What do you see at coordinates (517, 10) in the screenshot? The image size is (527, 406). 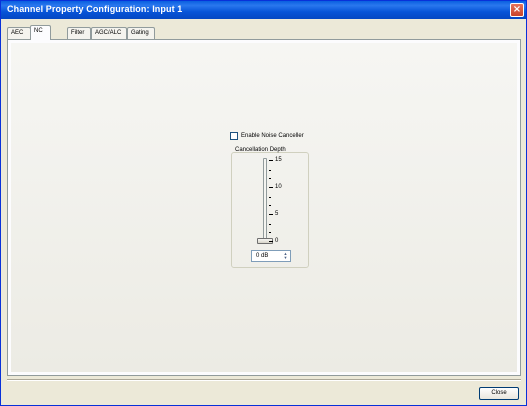 I see `close-icon: ×` at bounding box center [517, 10].